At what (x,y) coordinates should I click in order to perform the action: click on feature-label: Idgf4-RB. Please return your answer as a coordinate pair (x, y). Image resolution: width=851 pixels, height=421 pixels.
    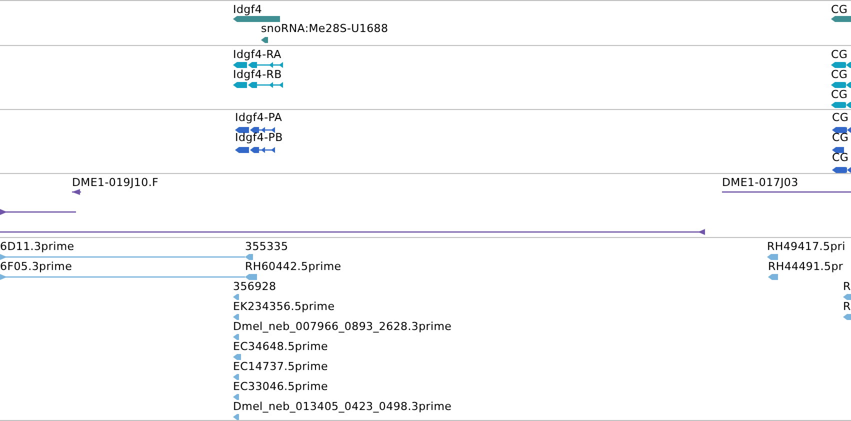
    Looking at the image, I should click on (257, 74).